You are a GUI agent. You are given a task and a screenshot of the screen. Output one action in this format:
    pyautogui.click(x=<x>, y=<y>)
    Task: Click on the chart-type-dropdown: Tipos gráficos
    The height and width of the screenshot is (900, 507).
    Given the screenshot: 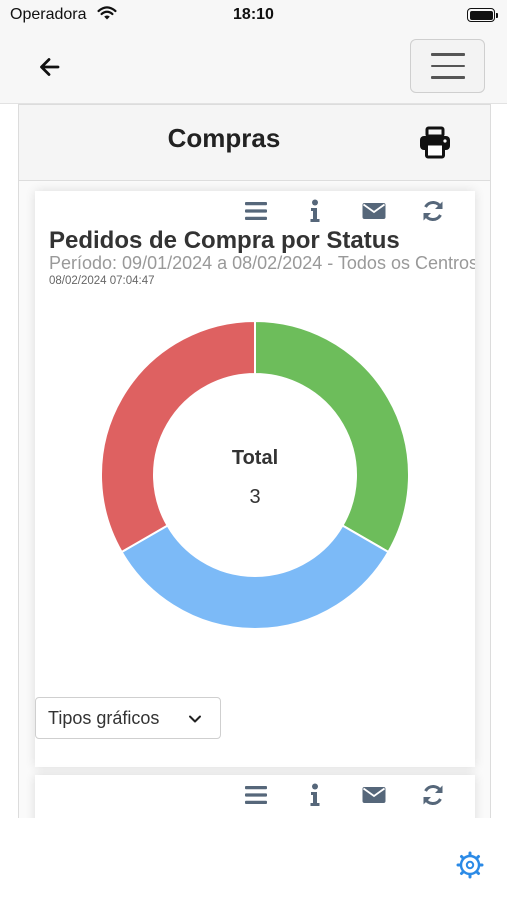 What is the action you would take?
    pyautogui.click(x=128, y=718)
    